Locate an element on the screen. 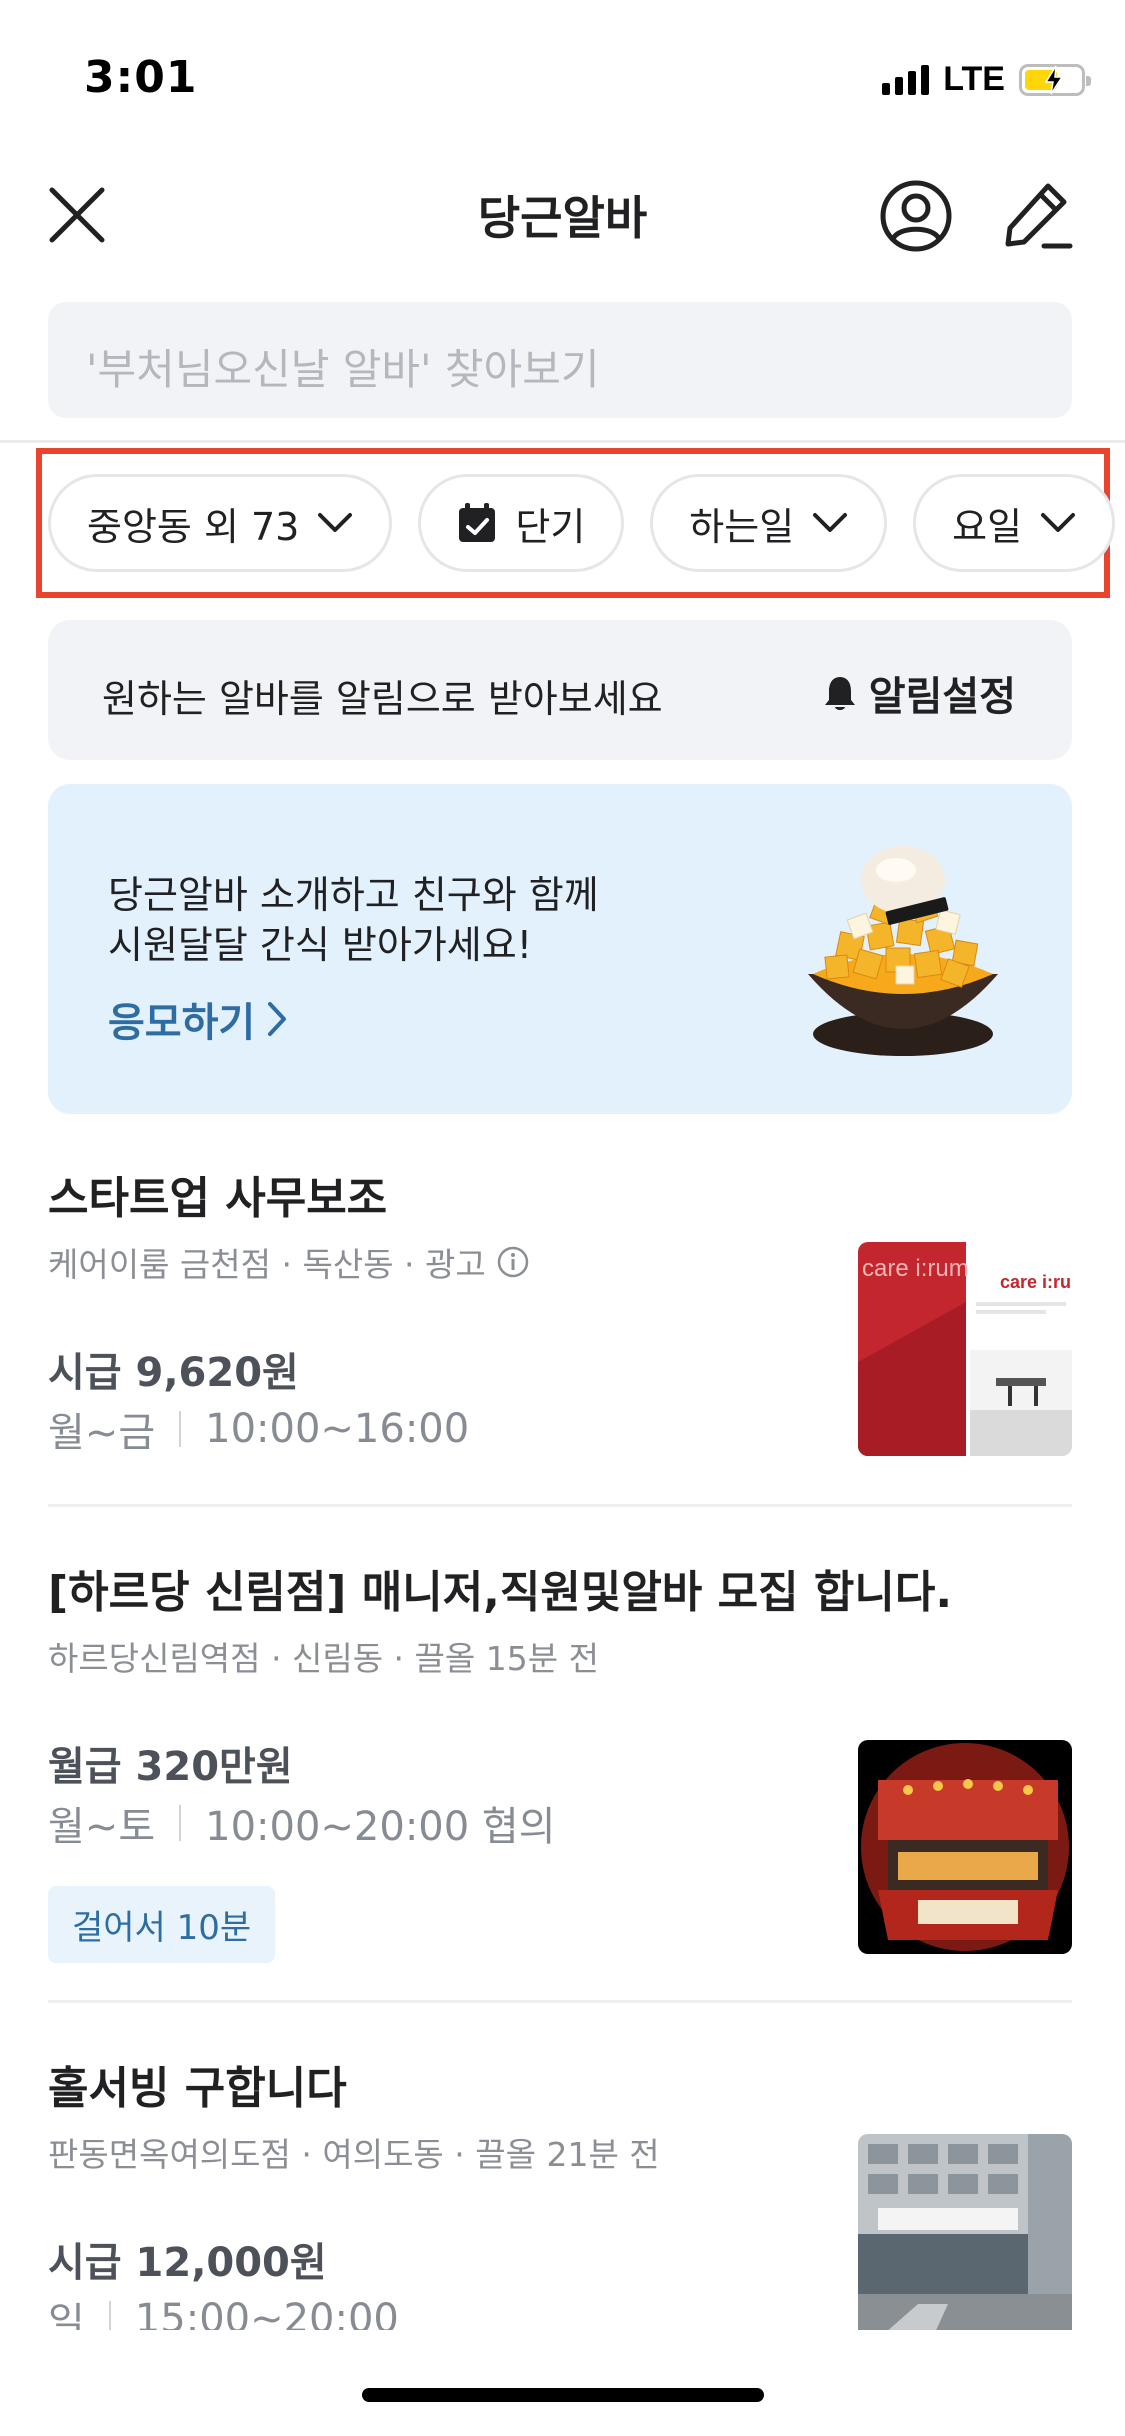 Image resolution: width=1125 pixels, height=2436 pixels. alert-settings-label: 알림설정 is located at coordinates (942, 697).